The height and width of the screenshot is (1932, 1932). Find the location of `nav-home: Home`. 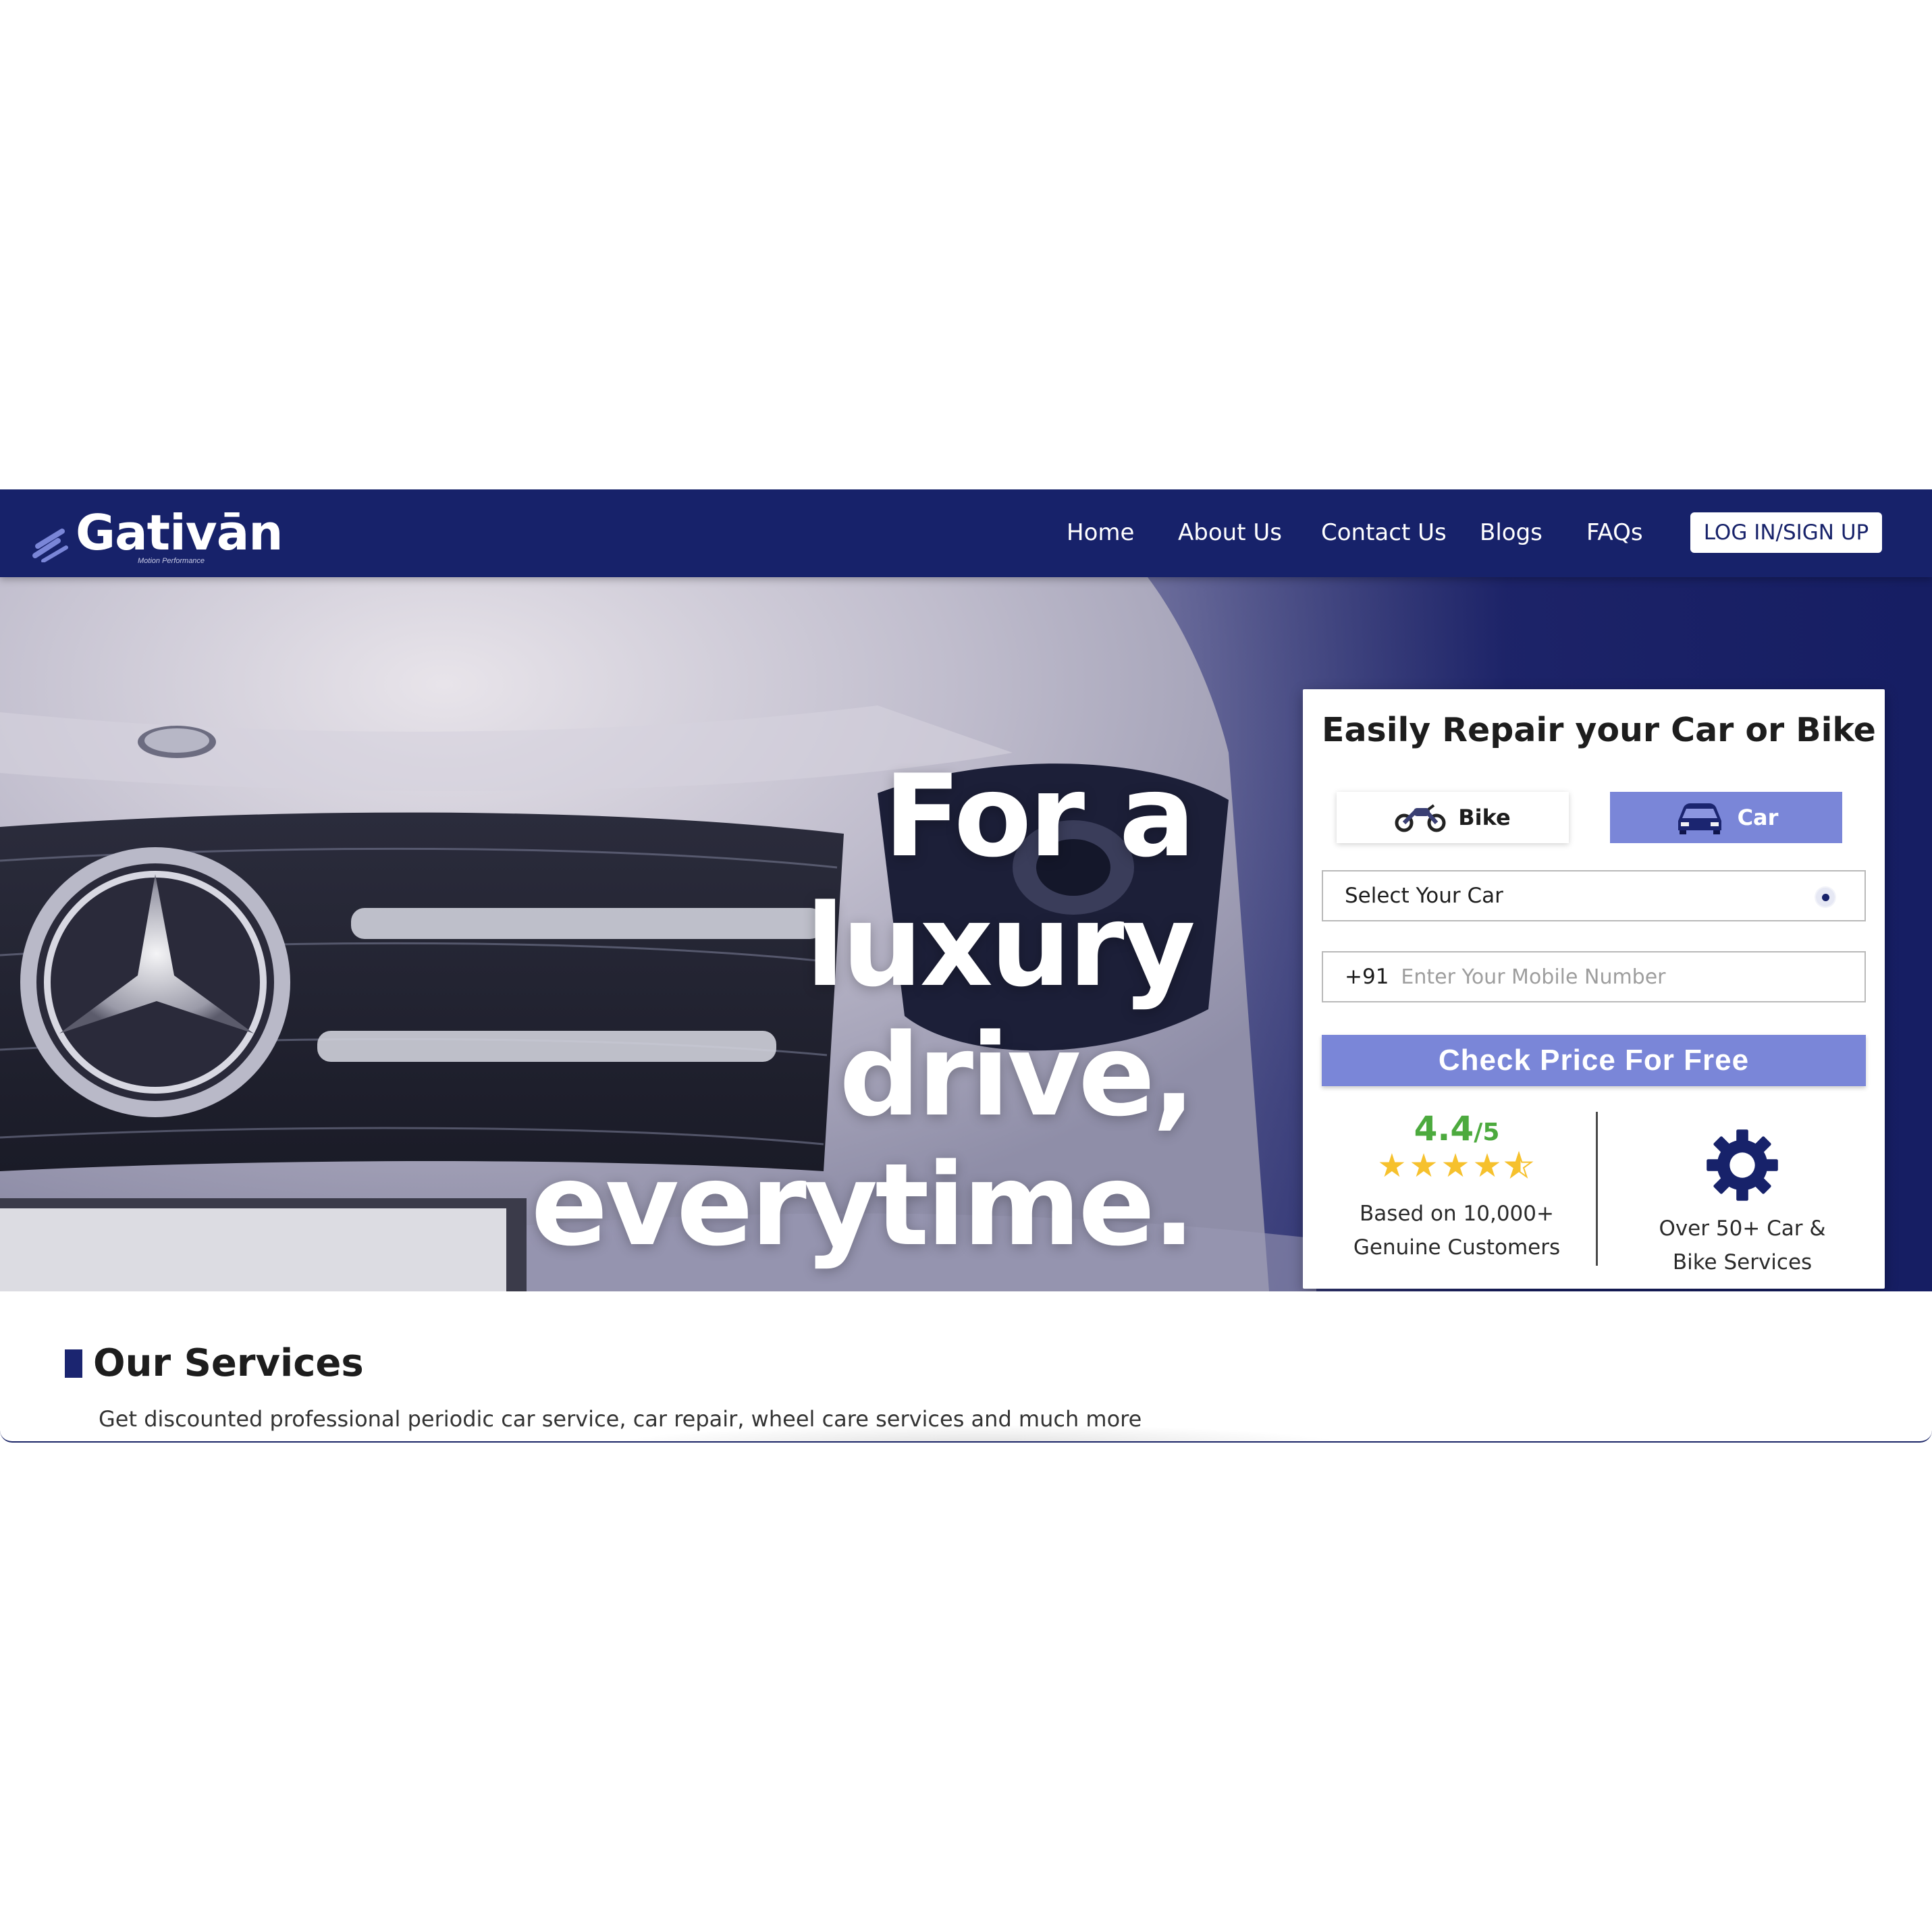

nav-home: Home is located at coordinates (1100, 532).